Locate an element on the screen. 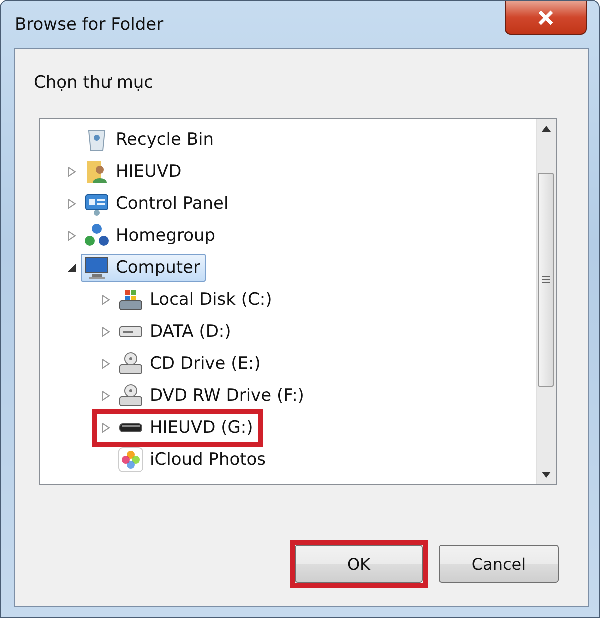 Image resolution: width=600 pixels, height=618 pixels. grip-icon is located at coordinates (546, 280).